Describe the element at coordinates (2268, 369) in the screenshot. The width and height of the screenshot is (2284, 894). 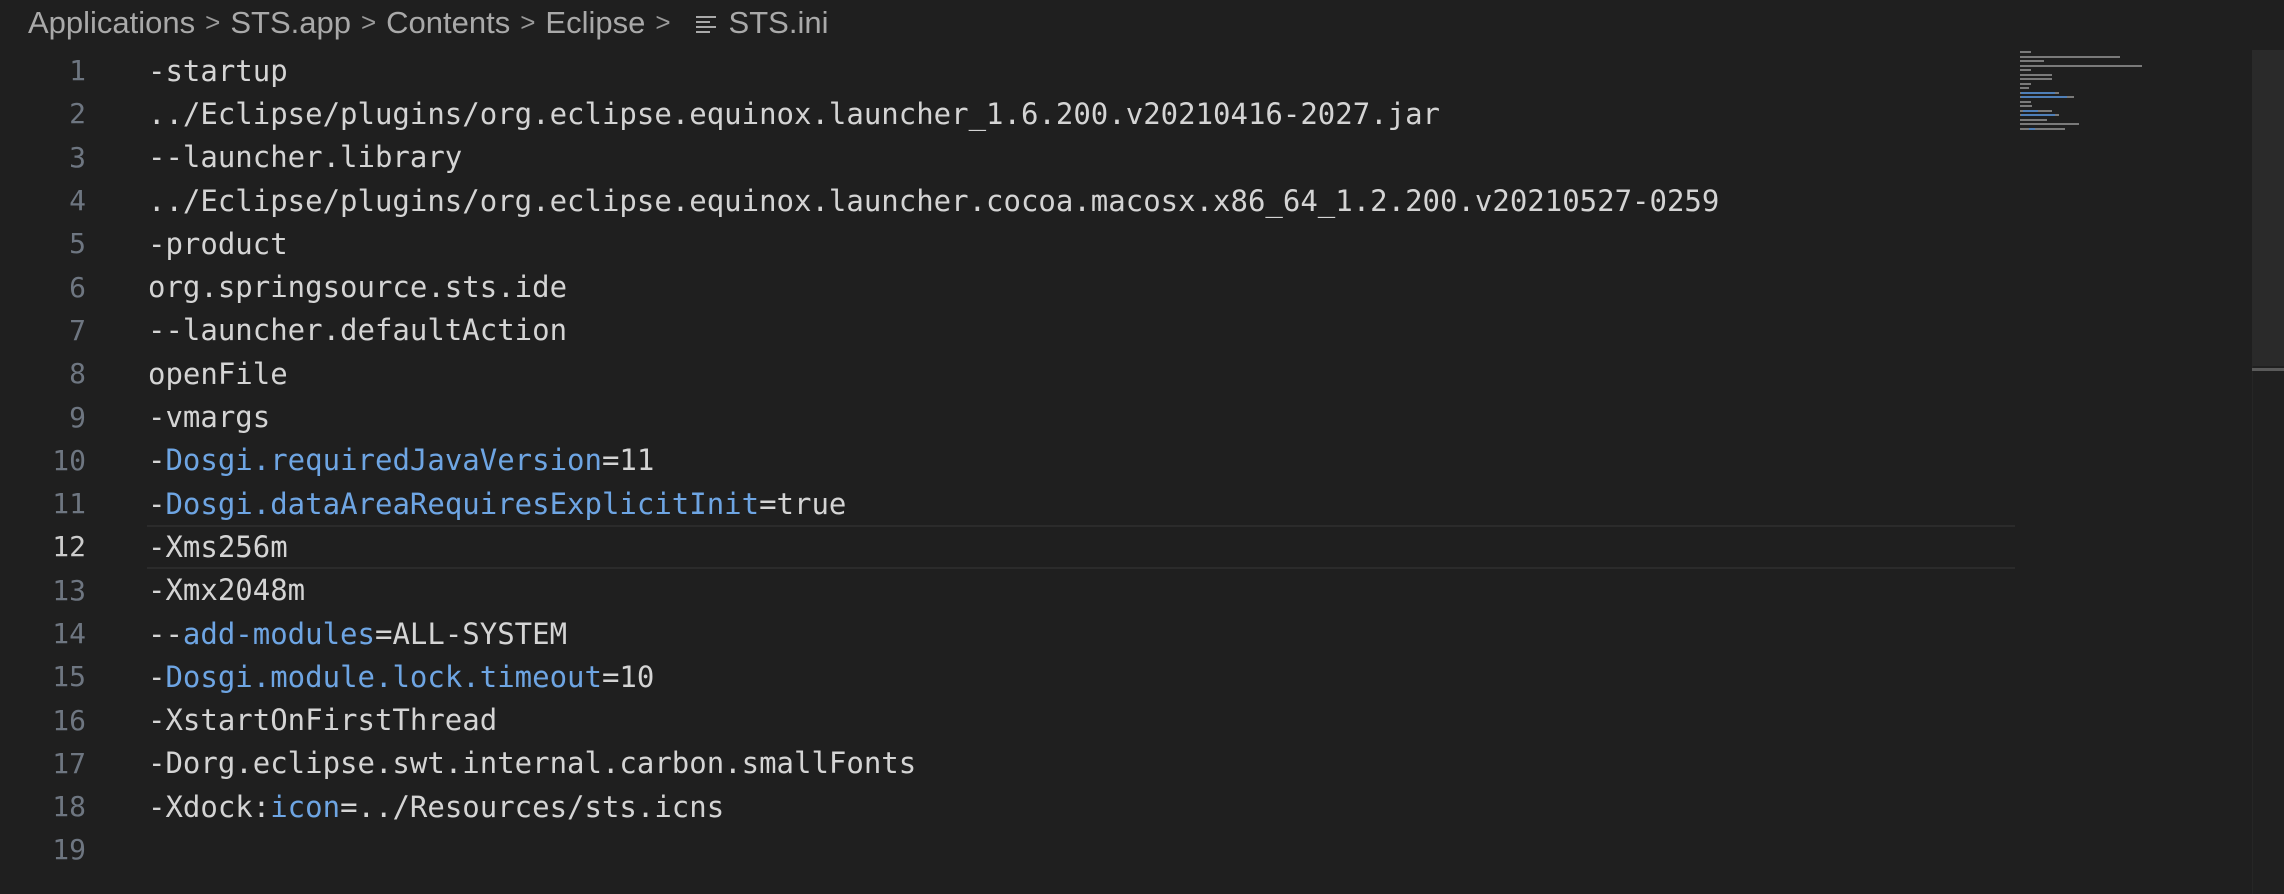
I see `cursor-position-marker` at that location.